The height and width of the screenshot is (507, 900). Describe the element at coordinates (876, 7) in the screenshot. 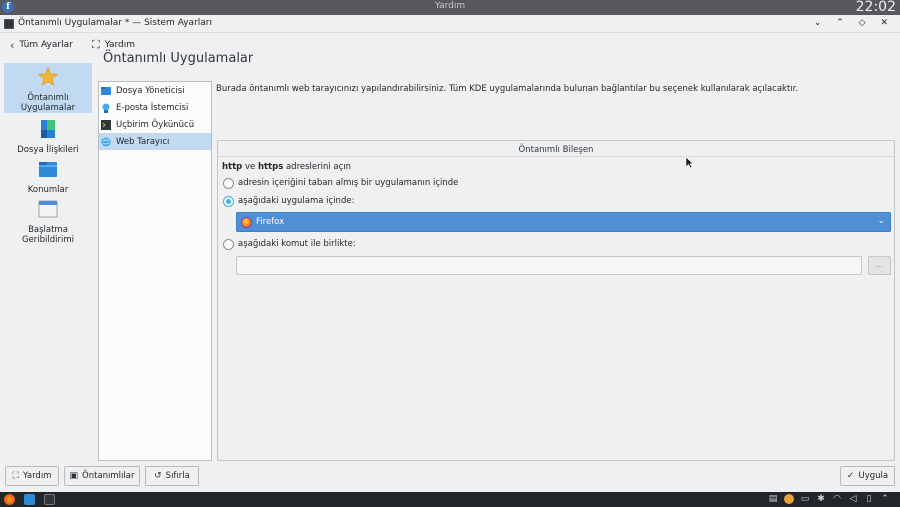

I see `clock: 22:02` at that location.